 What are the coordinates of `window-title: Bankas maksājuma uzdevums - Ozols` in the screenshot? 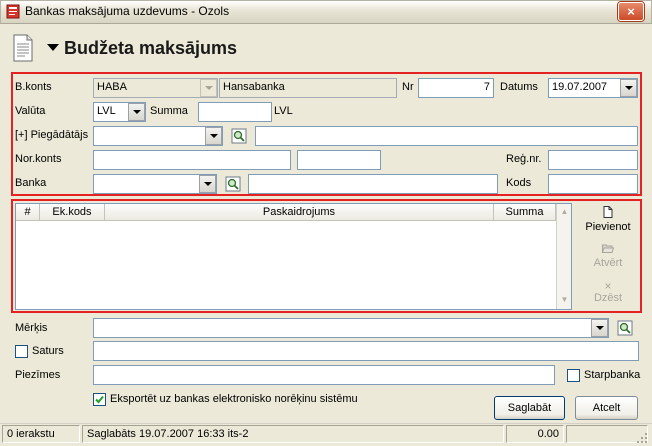 It's located at (127, 11).